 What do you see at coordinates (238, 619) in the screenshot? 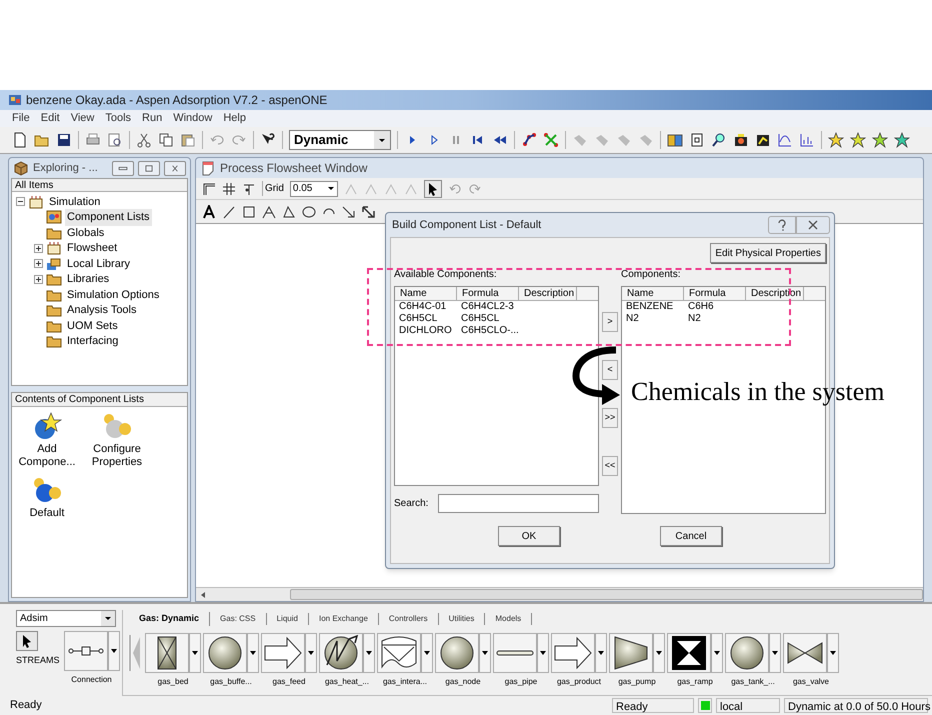
I see `palette-tab: Gas: CSS` at bounding box center [238, 619].